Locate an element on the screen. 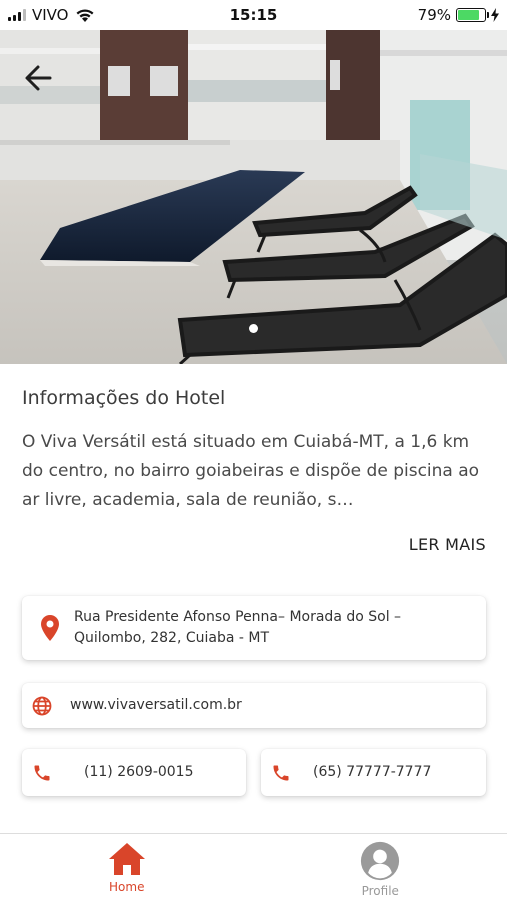 Image resolution: width=507 pixels, height=900 pixels. phone-card-2: (65) 77777-7777 is located at coordinates (373, 772).